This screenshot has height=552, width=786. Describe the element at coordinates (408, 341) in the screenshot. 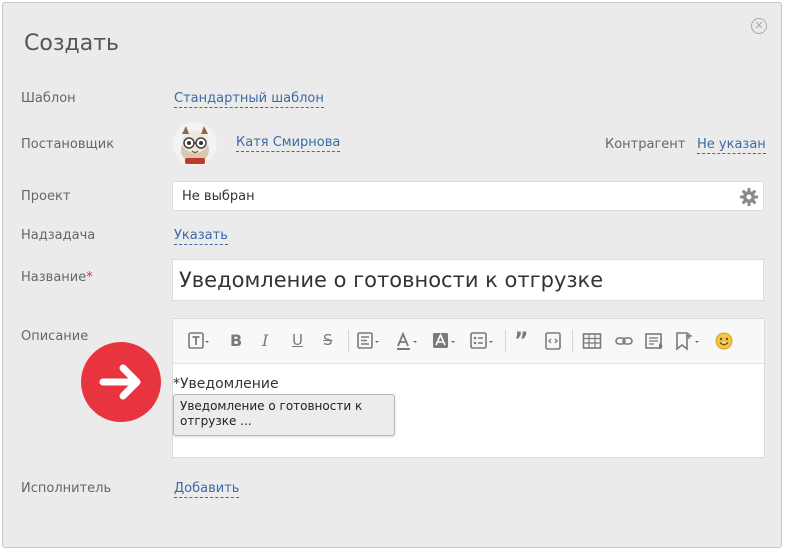

I see `font-color-icon` at that location.